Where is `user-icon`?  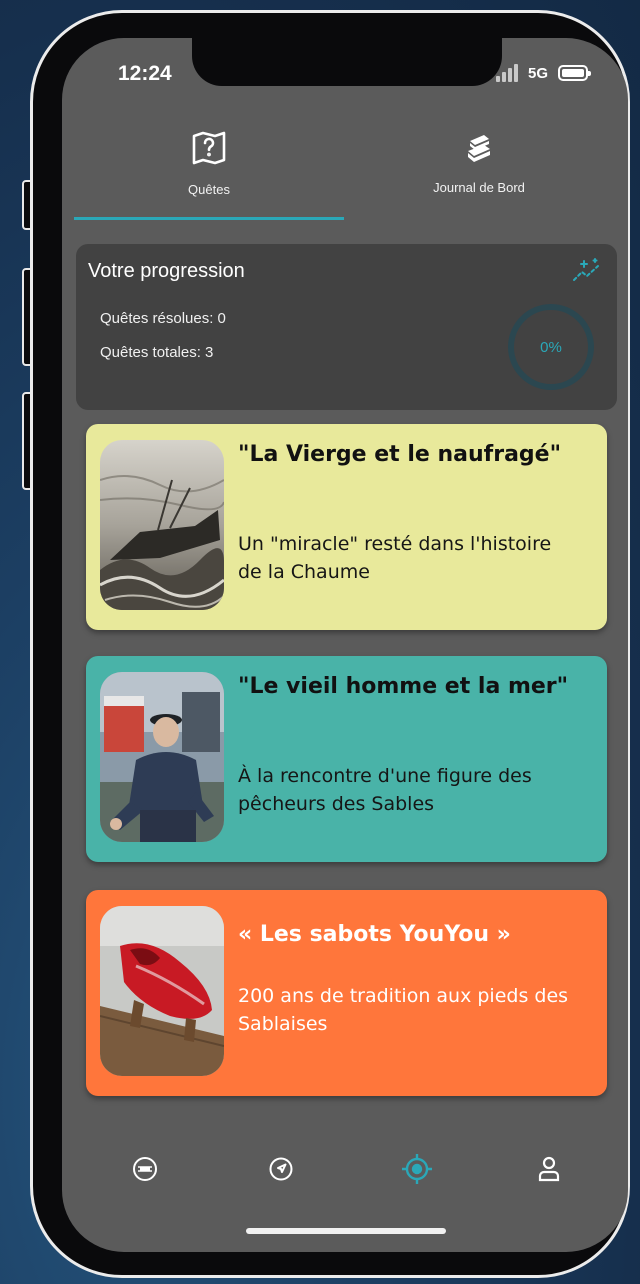 user-icon is located at coordinates (549, 1169).